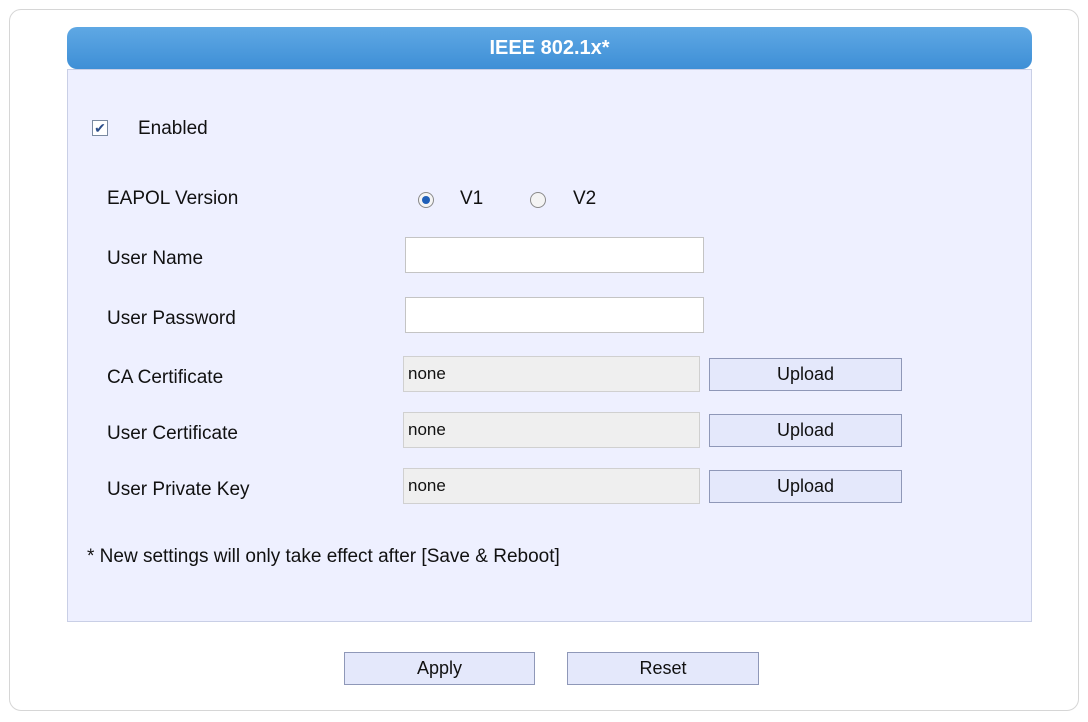  I want to click on user-private-key-upload-button: Upload, so click(805, 486).